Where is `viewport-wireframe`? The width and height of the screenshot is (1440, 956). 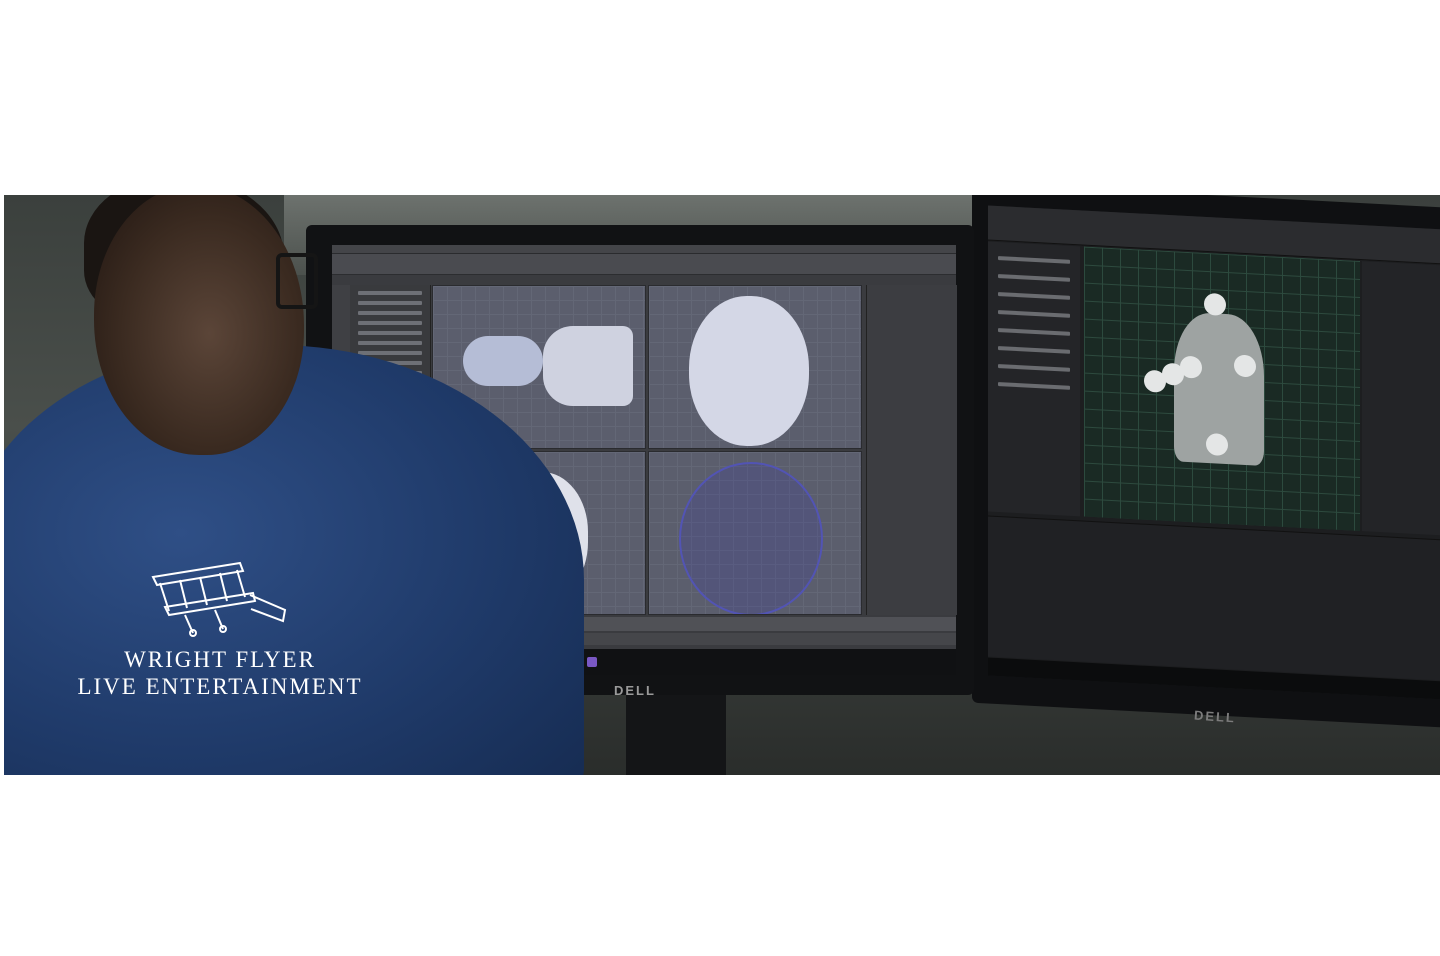 viewport-wireframe is located at coordinates (755, 533).